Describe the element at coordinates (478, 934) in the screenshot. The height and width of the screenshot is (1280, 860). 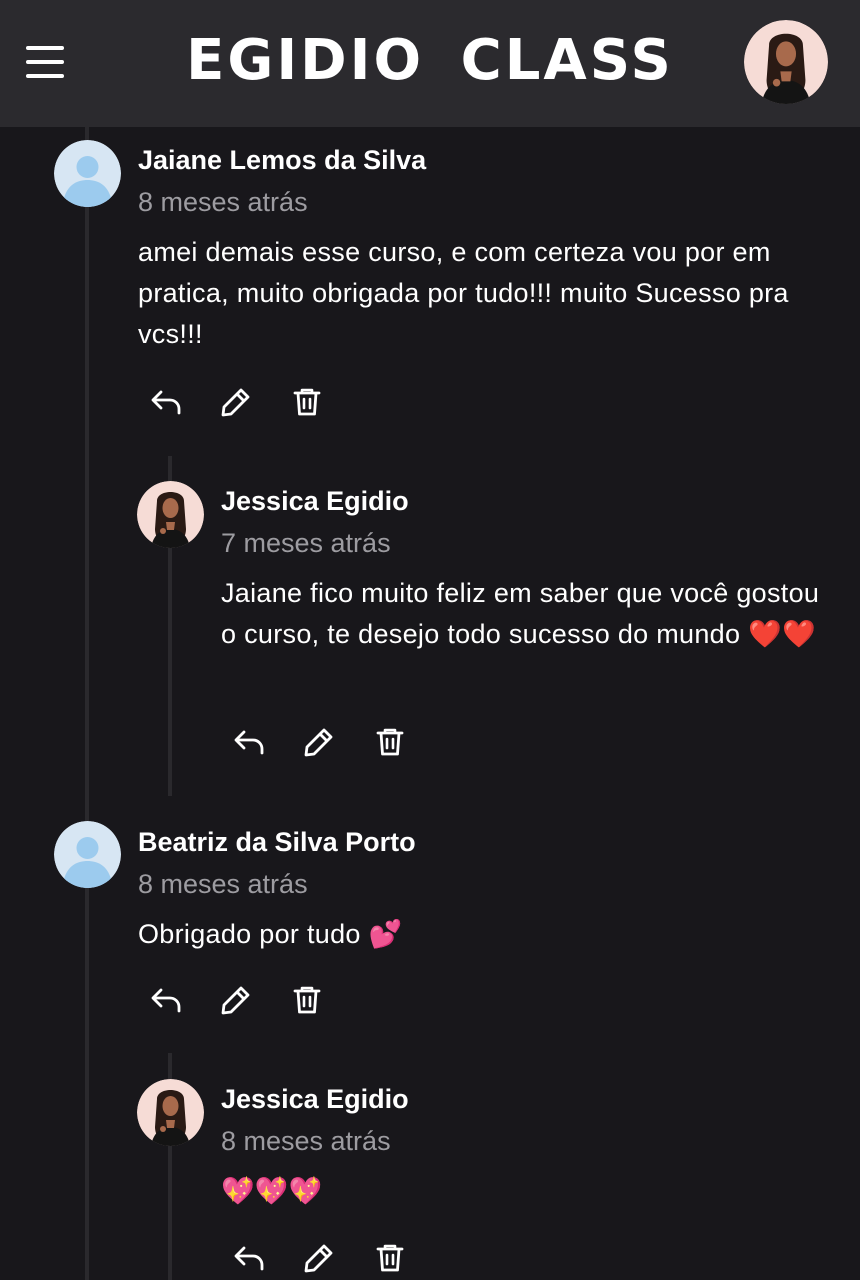
I see `comment-text: Obrigado por tudo 💕` at that location.